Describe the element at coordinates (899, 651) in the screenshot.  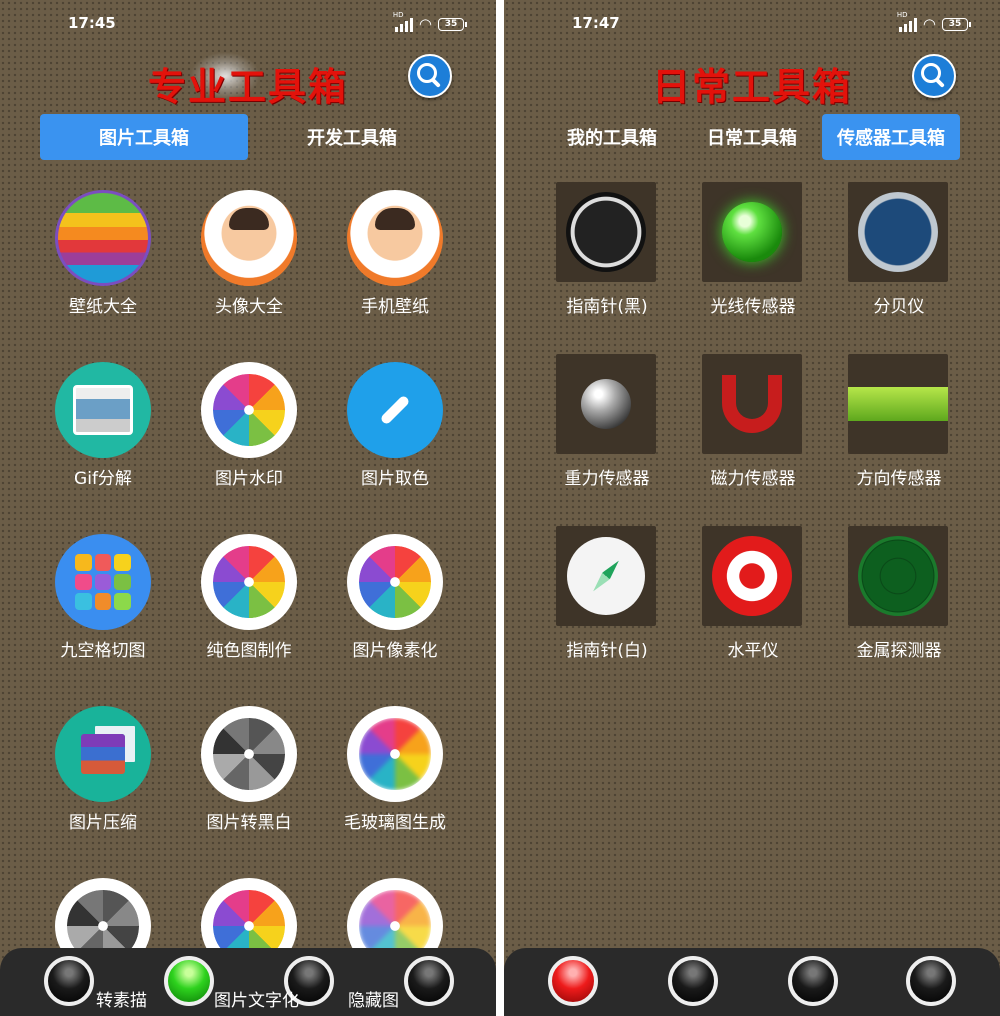
I see `tool-label: 金属探测器` at that location.